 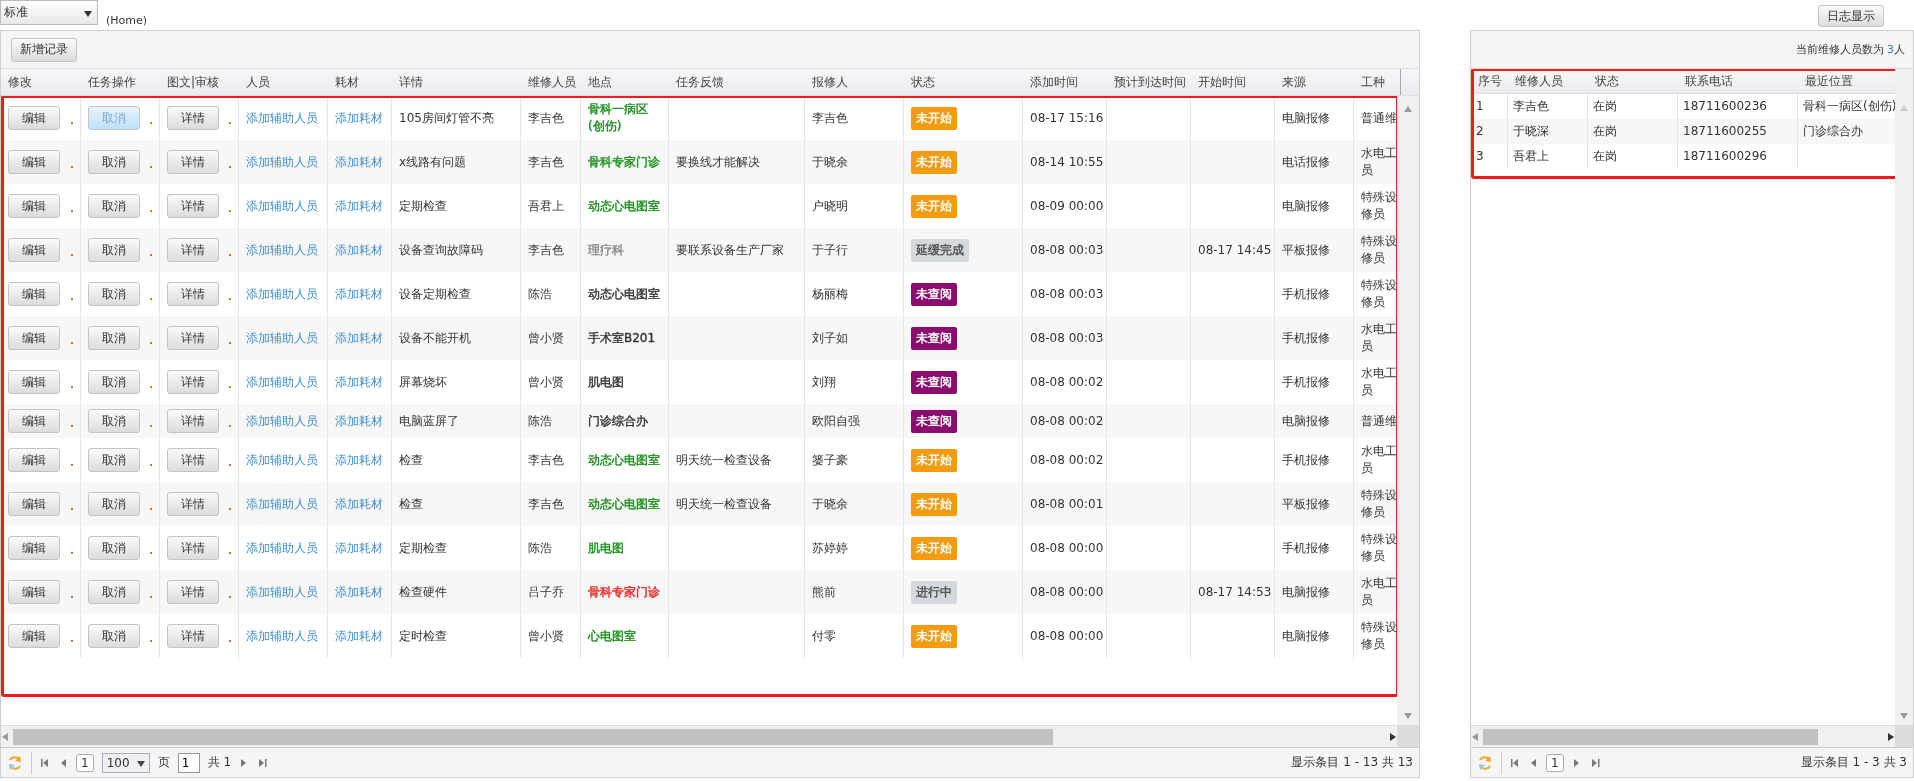 What do you see at coordinates (830, 460) in the screenshot?
I see `table-cell: 篓子豪` at bounding box center [830, 460].